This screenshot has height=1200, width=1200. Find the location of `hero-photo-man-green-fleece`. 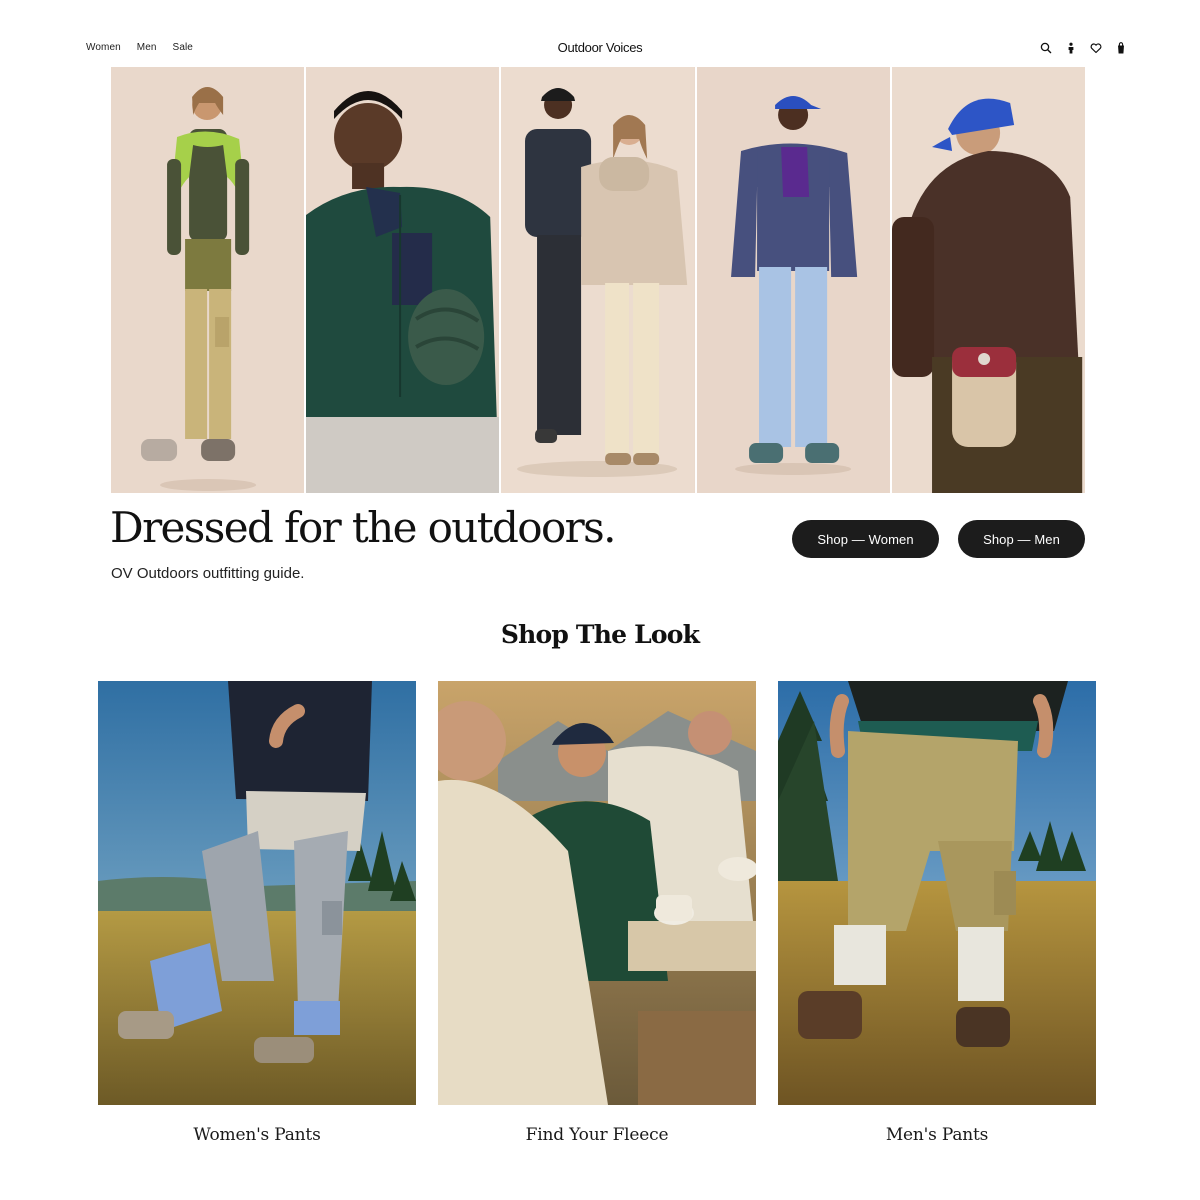

hero-photo-man-green-fleece is located at coordinates (403, 280).